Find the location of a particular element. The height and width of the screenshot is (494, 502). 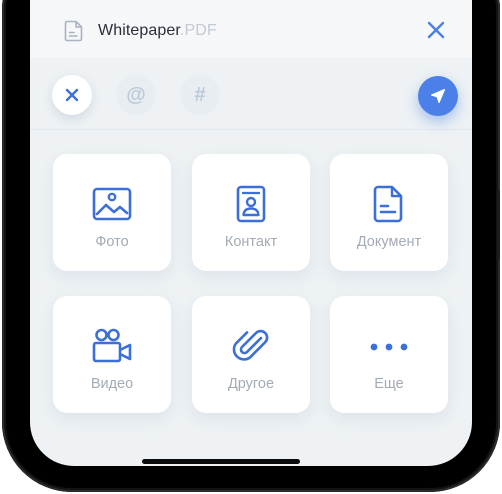

at-sign-icon: @ is located at coordinates (136, 94).